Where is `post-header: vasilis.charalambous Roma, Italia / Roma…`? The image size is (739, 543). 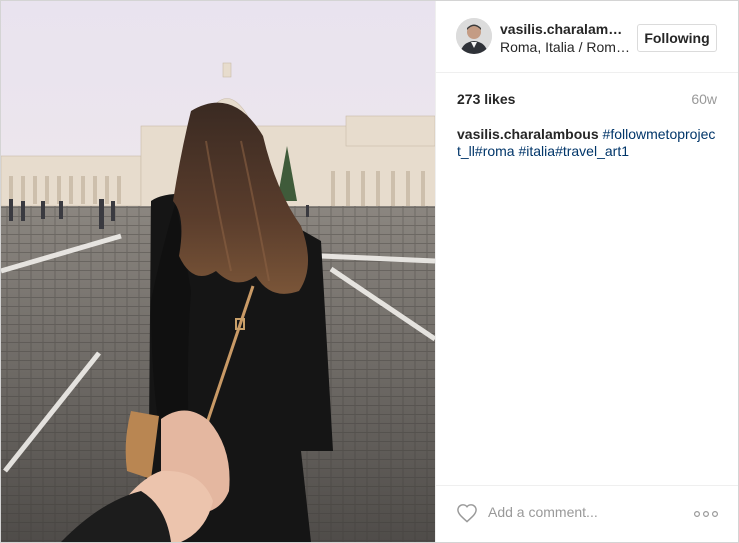 post-header: vasilis.charalambous Roma, Italia / Roma… is located at coordinates (587, 37).